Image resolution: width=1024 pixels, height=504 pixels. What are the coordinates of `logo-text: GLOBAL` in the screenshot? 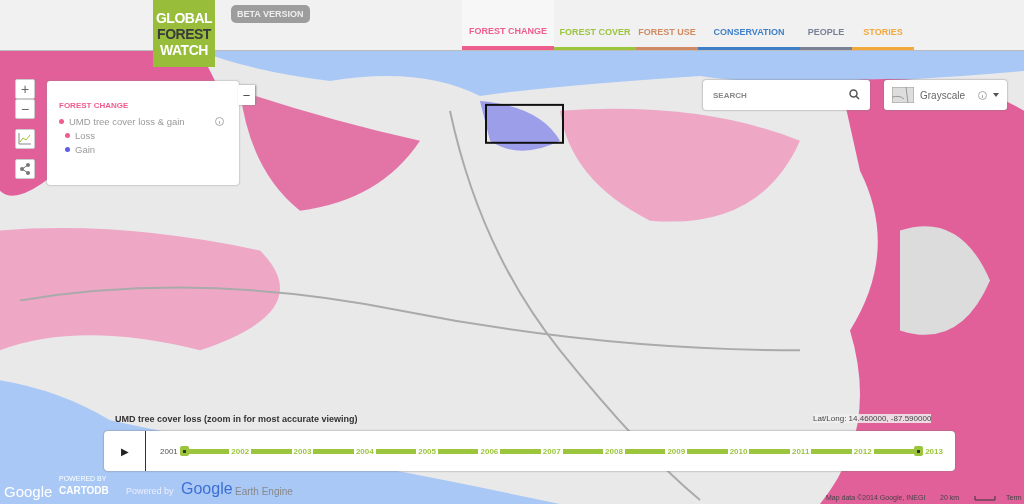 It's located at (184, 17).